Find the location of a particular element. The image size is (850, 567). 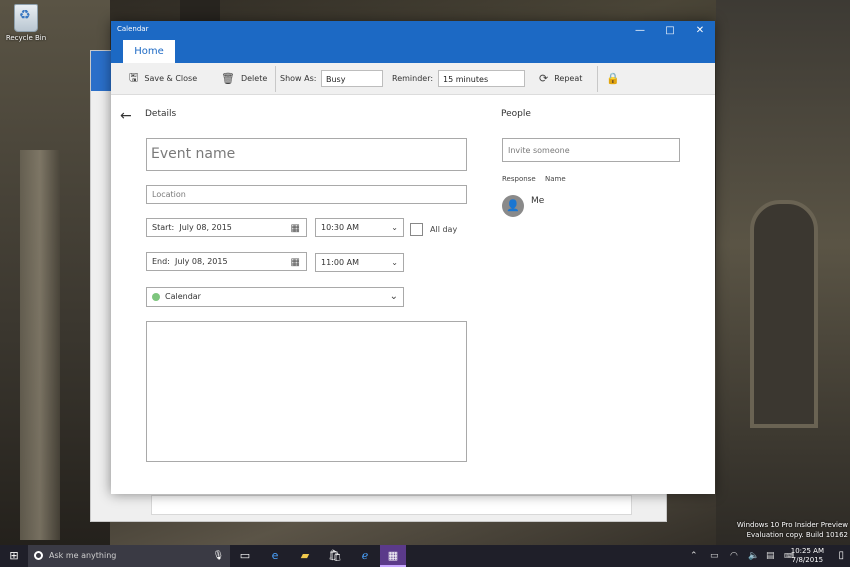

wifi-icon: ◠ is located at coordinates (734, 556).